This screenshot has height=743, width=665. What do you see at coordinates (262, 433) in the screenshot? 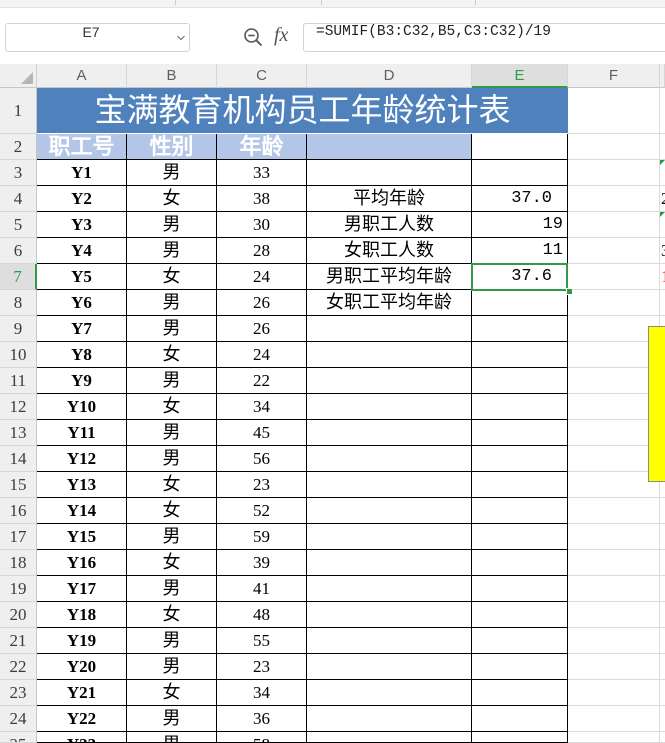
I see `age-cell: 45` at bounding box center [262, 433].